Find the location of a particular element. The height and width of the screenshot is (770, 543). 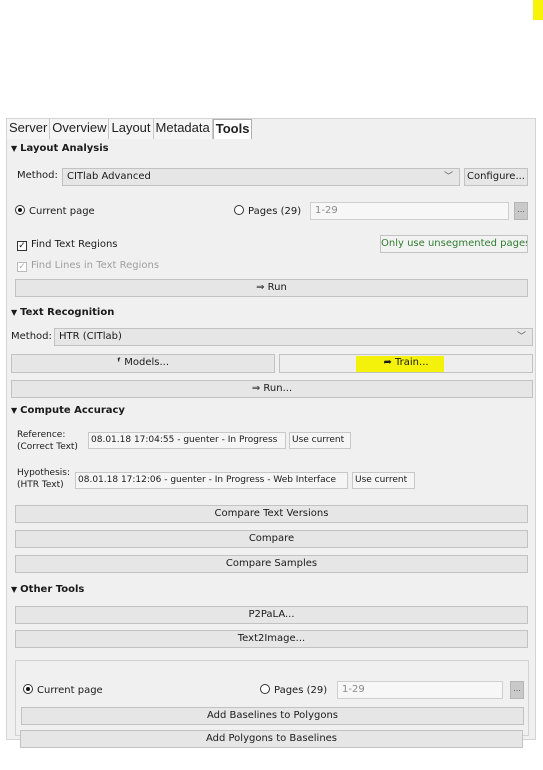

tools-current-page-radio: Current page is located at coordinates (63, 690).